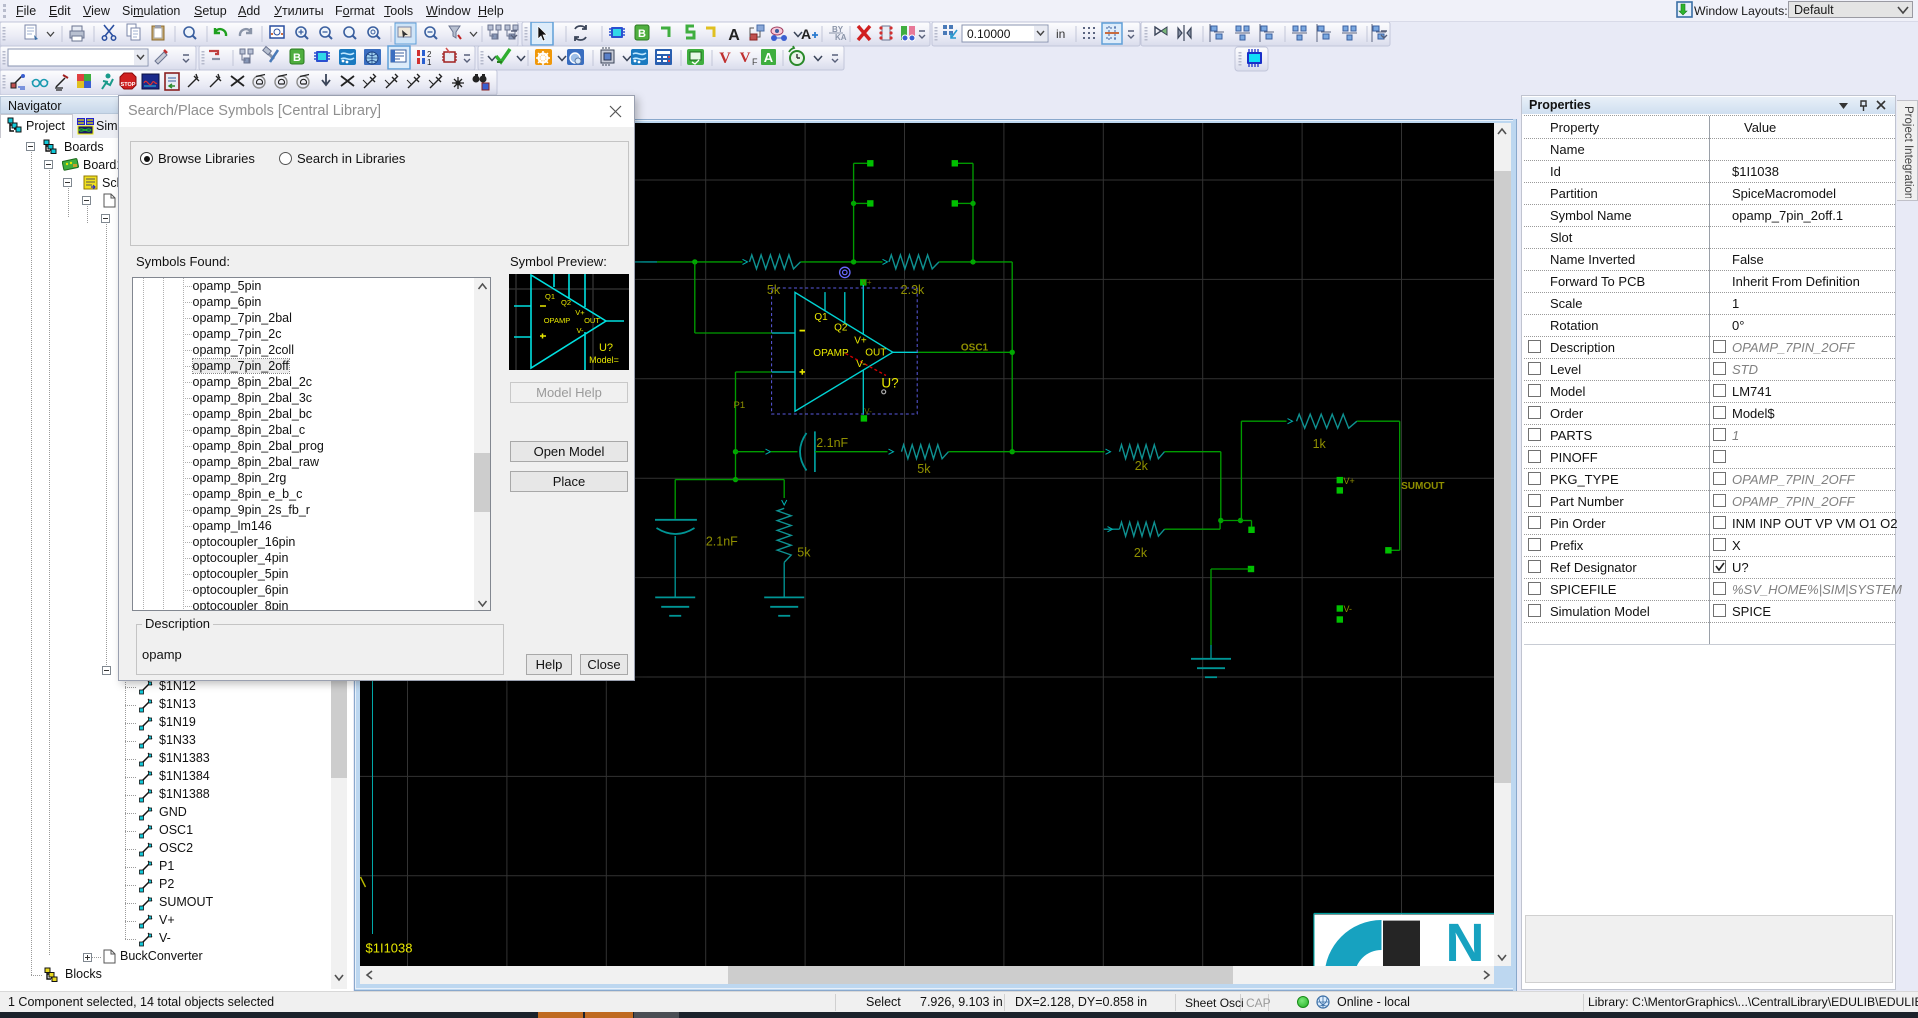  What do you see at coordinates (841, 37) in the screenshot?
I see `svg-text: KA` at bounding box center [841, 37].